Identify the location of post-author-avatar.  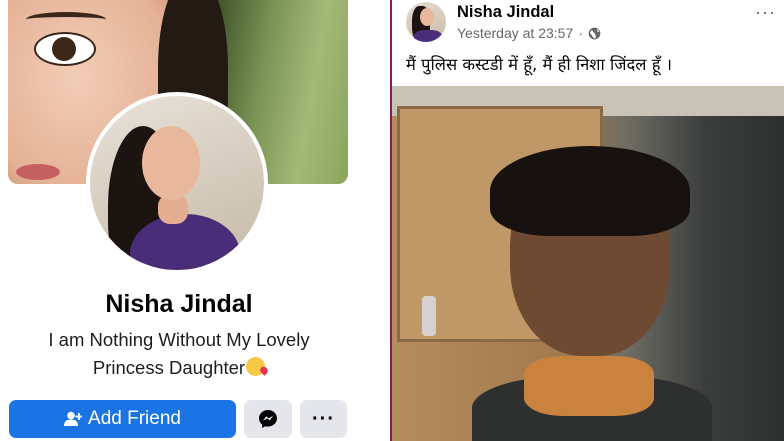
(426, 22).